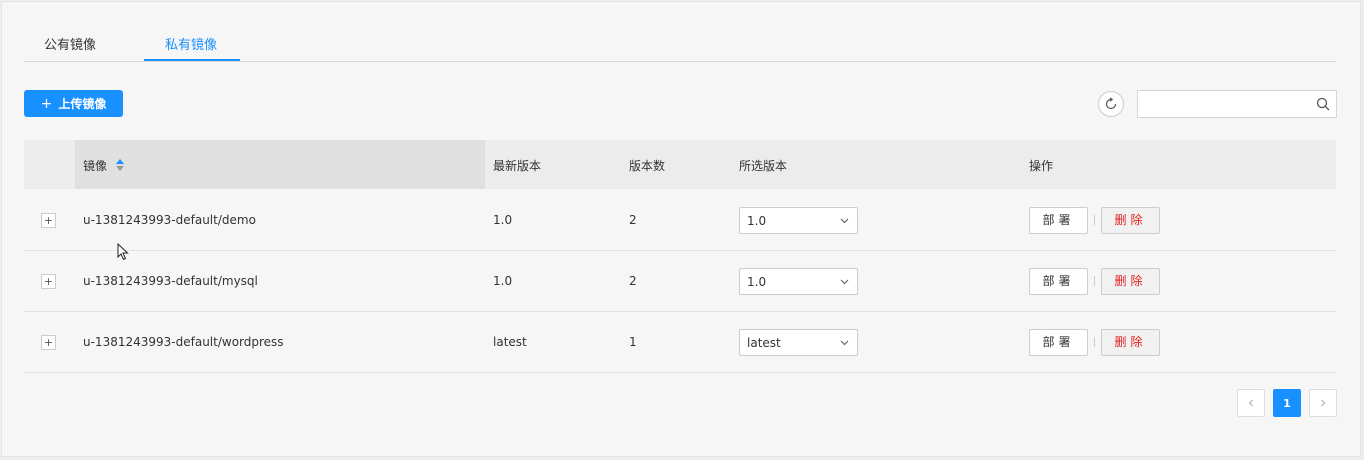 The height and width of the screenshot is (460, 1364). I want to click on chevron-right-icon, so click(1323, 403).